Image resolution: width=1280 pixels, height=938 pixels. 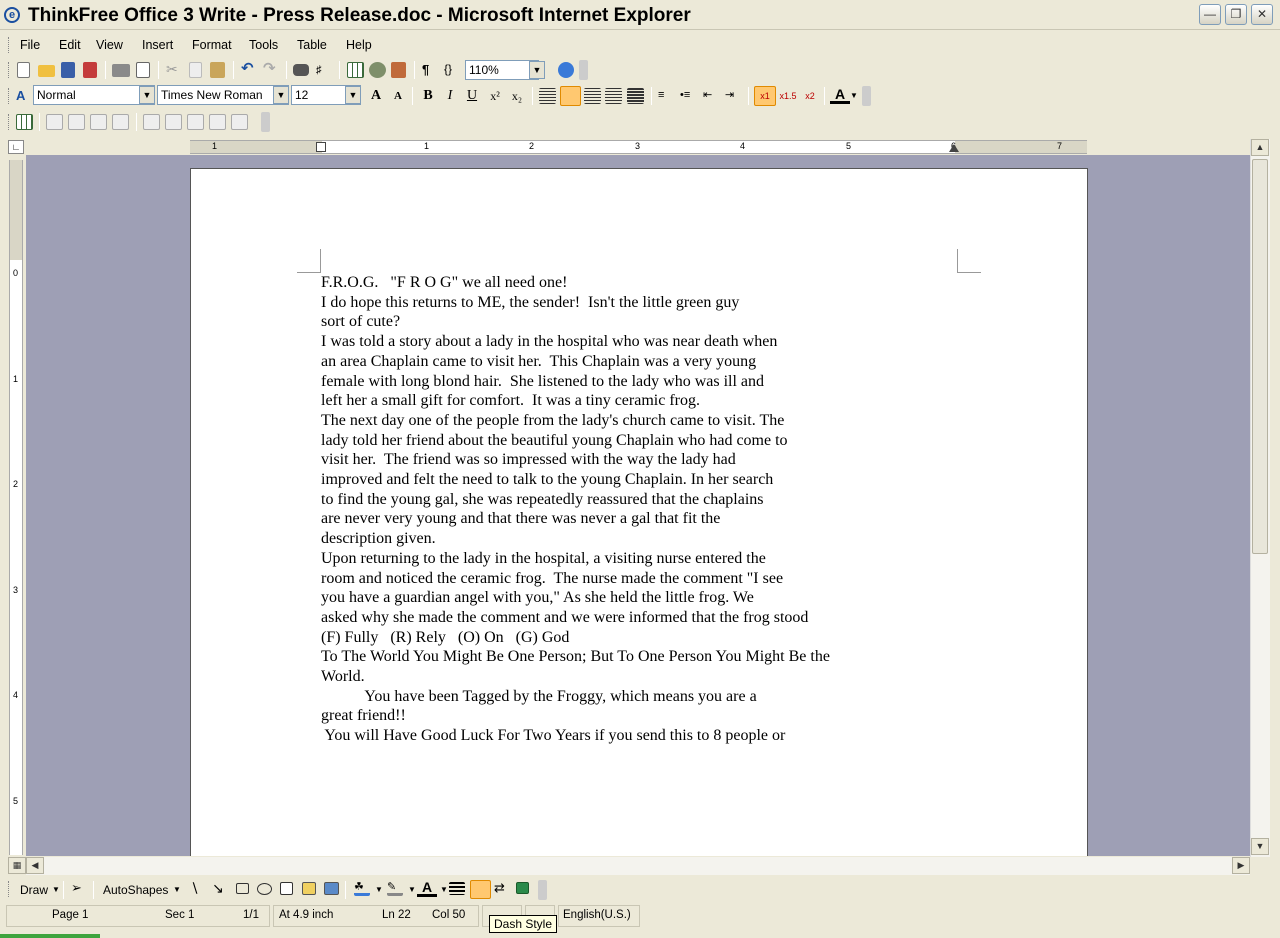 I want to click on style-dropdown-arrow: ▼, so click(x=147, y=95).